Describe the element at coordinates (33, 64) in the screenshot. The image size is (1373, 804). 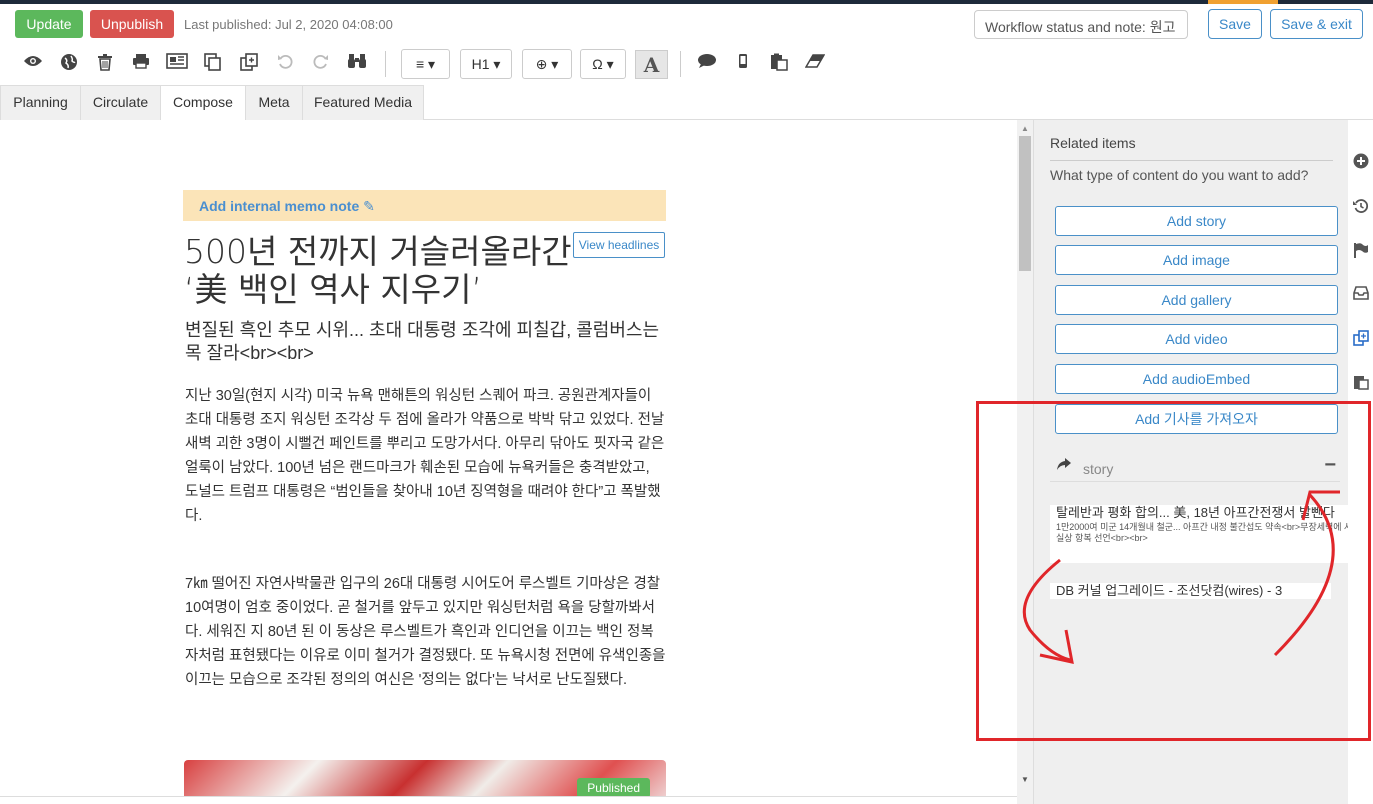
I see `eye-icon` at that location.